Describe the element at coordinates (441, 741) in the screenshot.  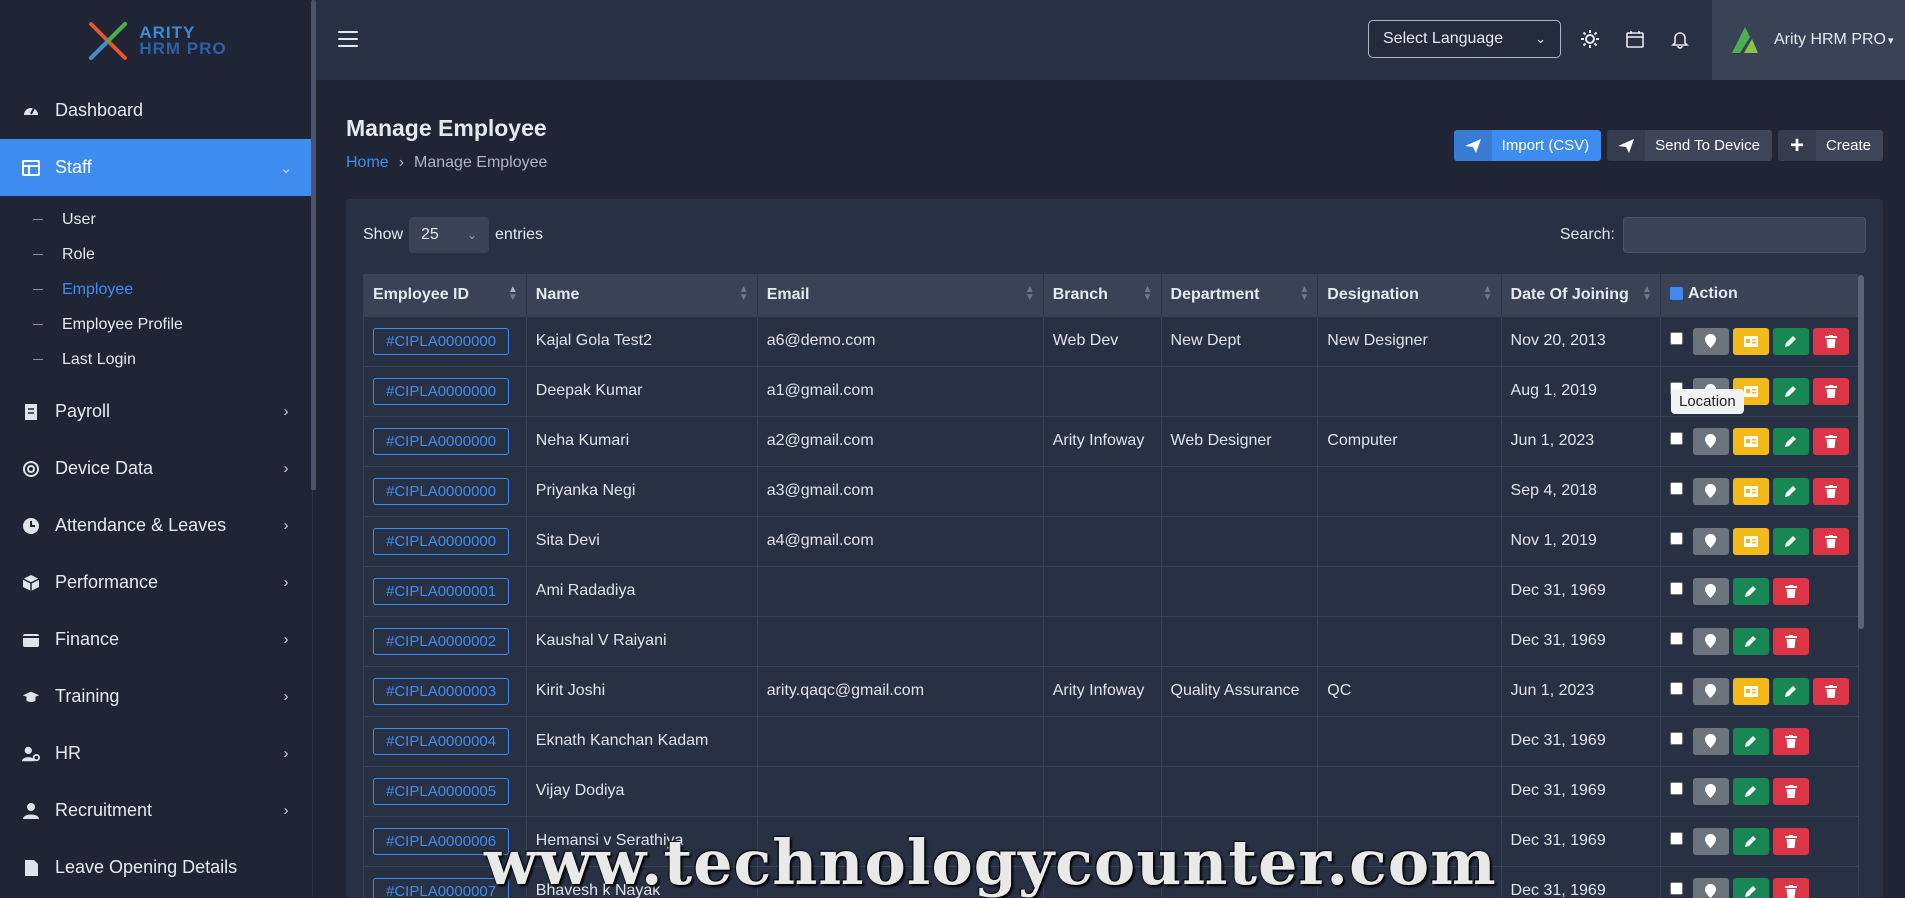
I see `employee-id-link: #CIPLA0000004` at that location.